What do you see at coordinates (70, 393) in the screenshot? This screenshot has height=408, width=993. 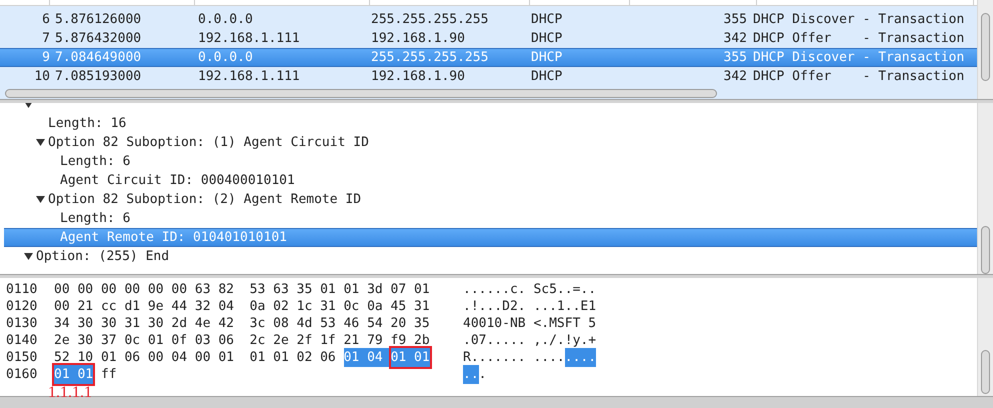 I see `annotation-label: 1.1.1.1` at bounding box center [70, 393].